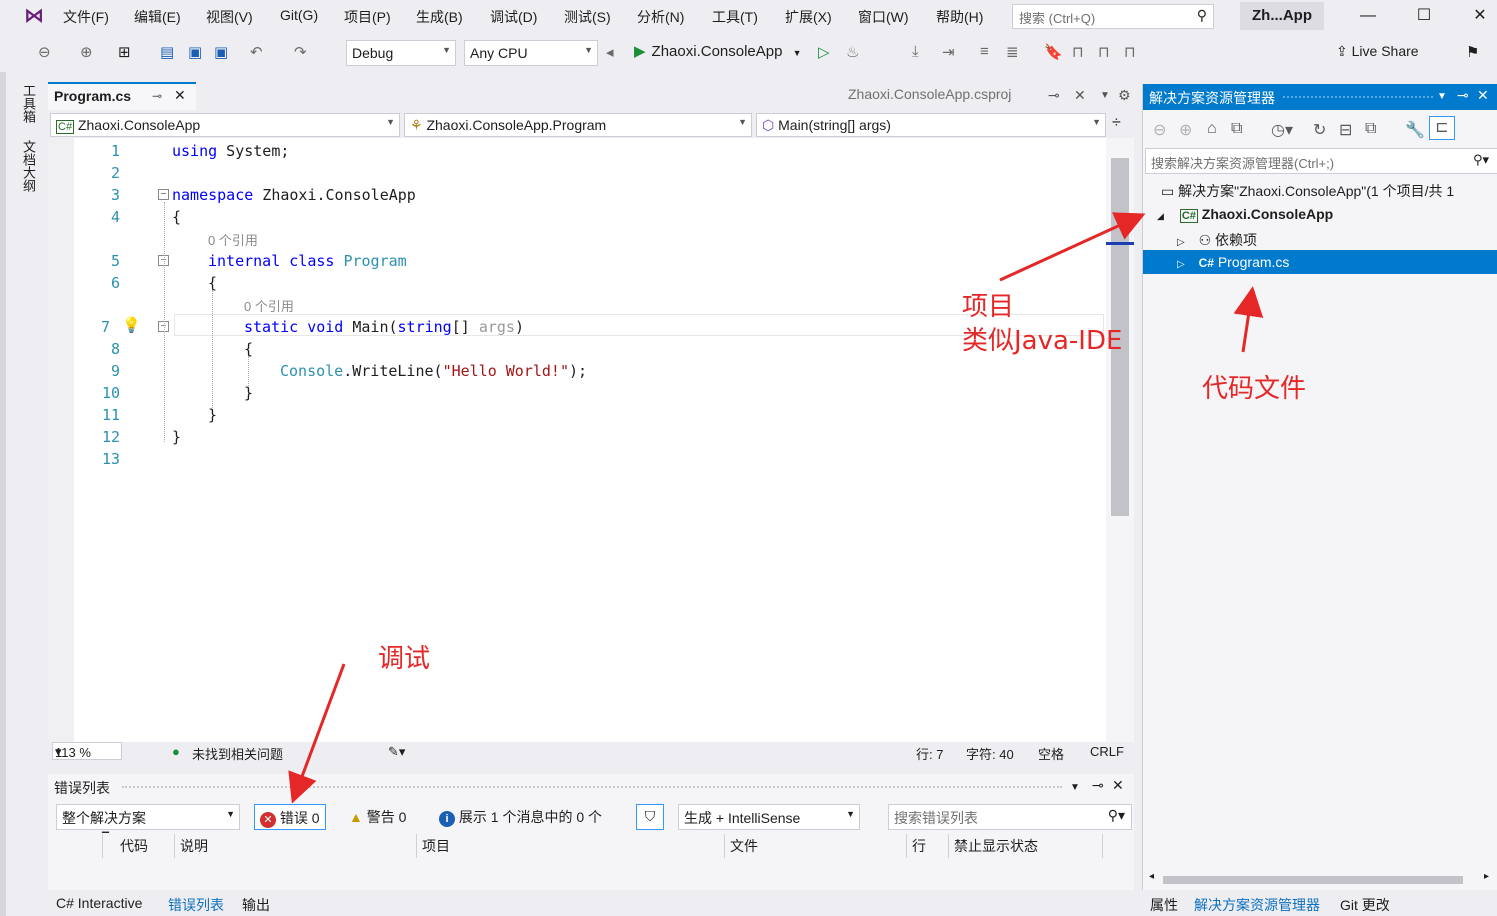 This screenshot has height=916, width=1497. Describe the element at coordinates (29, 166) in the screenshot. I see `document-outline-tab: 文档大纲` at that location.